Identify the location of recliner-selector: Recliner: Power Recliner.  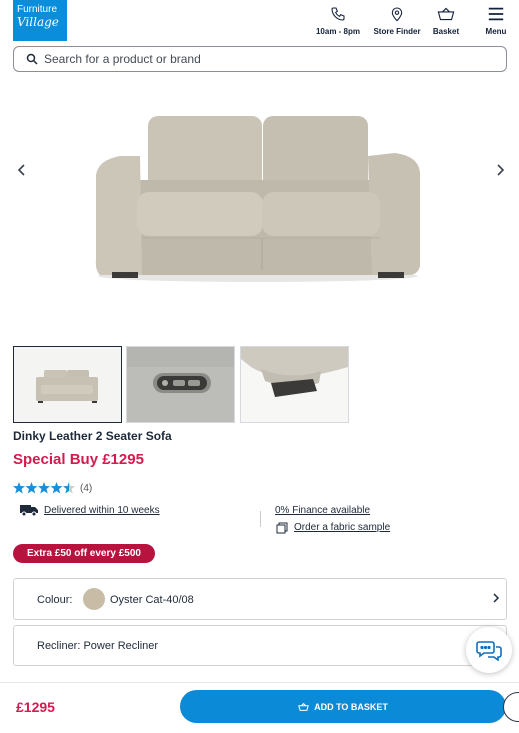
(260, 645).